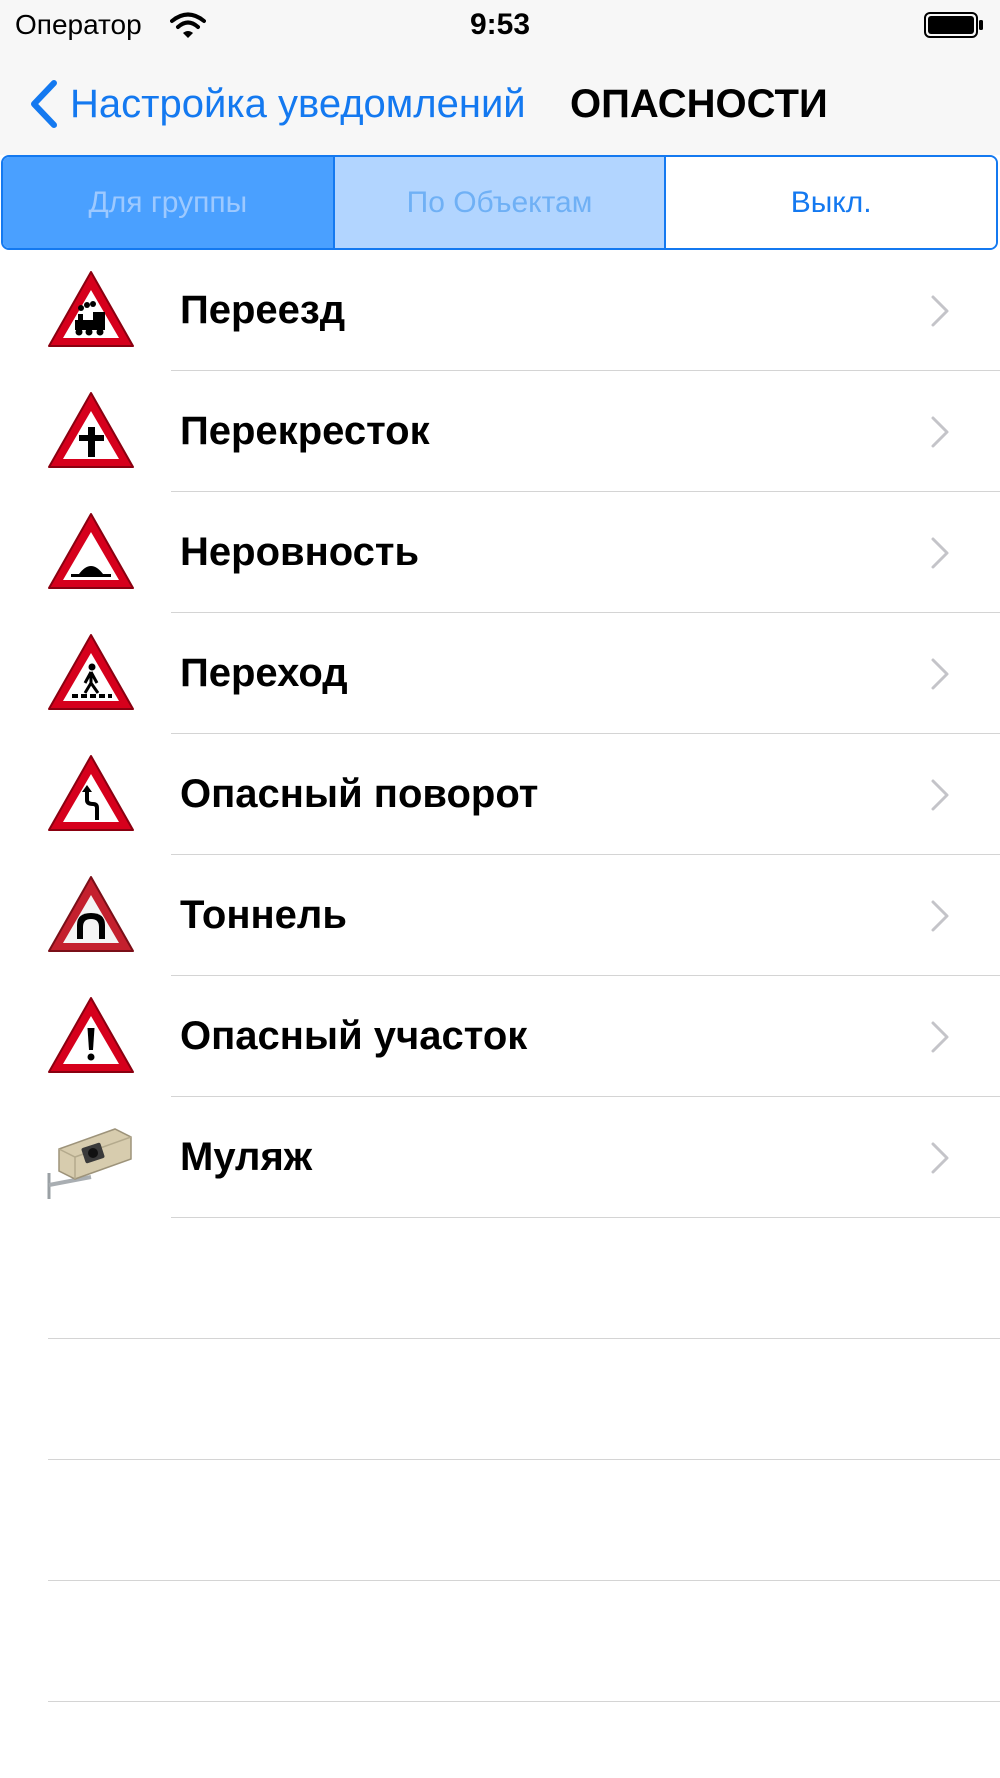  What do you see at coordinates (263, 310) in the screenshot?
I see `list-item-label: Переезд` at bounding box center [263, 310].